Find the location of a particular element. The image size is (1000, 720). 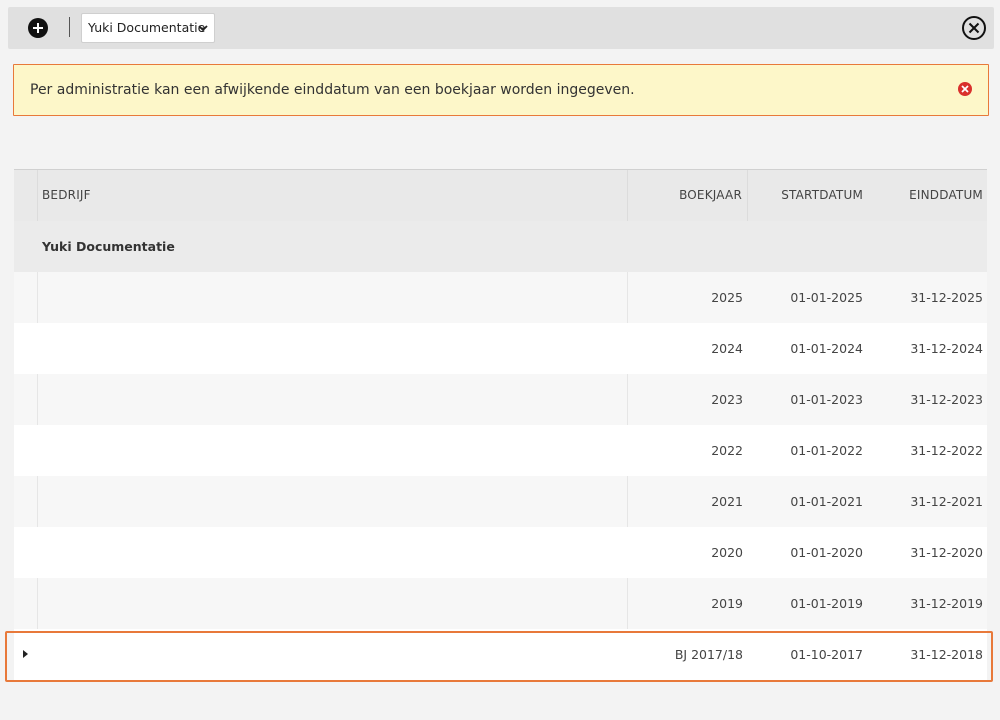

start-date-cell: 01-01-2023 is located at coordinates (826, 399).